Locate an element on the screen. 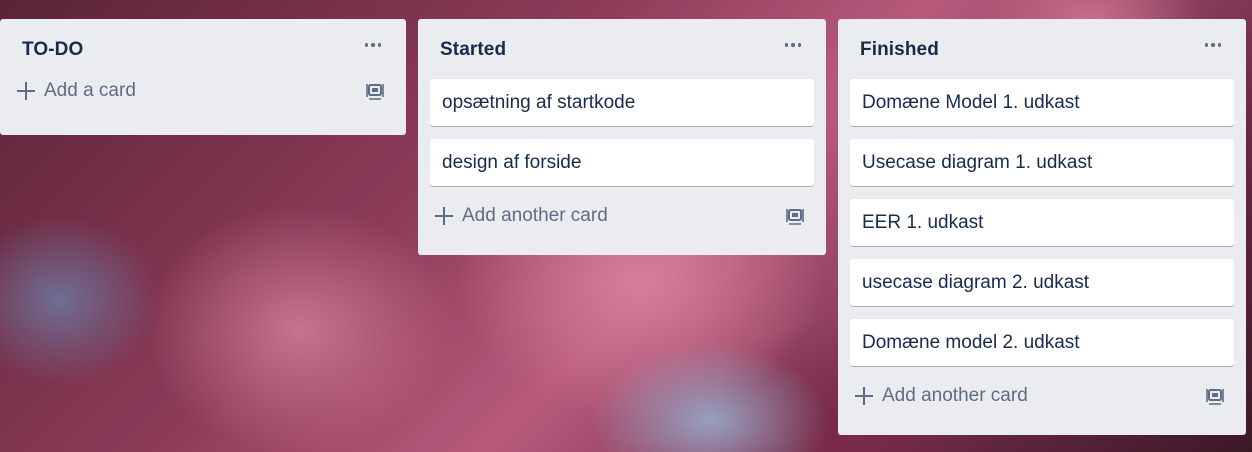 The image size is (1252, 452). list-header: Finished is located at coordinates (1042, 49).